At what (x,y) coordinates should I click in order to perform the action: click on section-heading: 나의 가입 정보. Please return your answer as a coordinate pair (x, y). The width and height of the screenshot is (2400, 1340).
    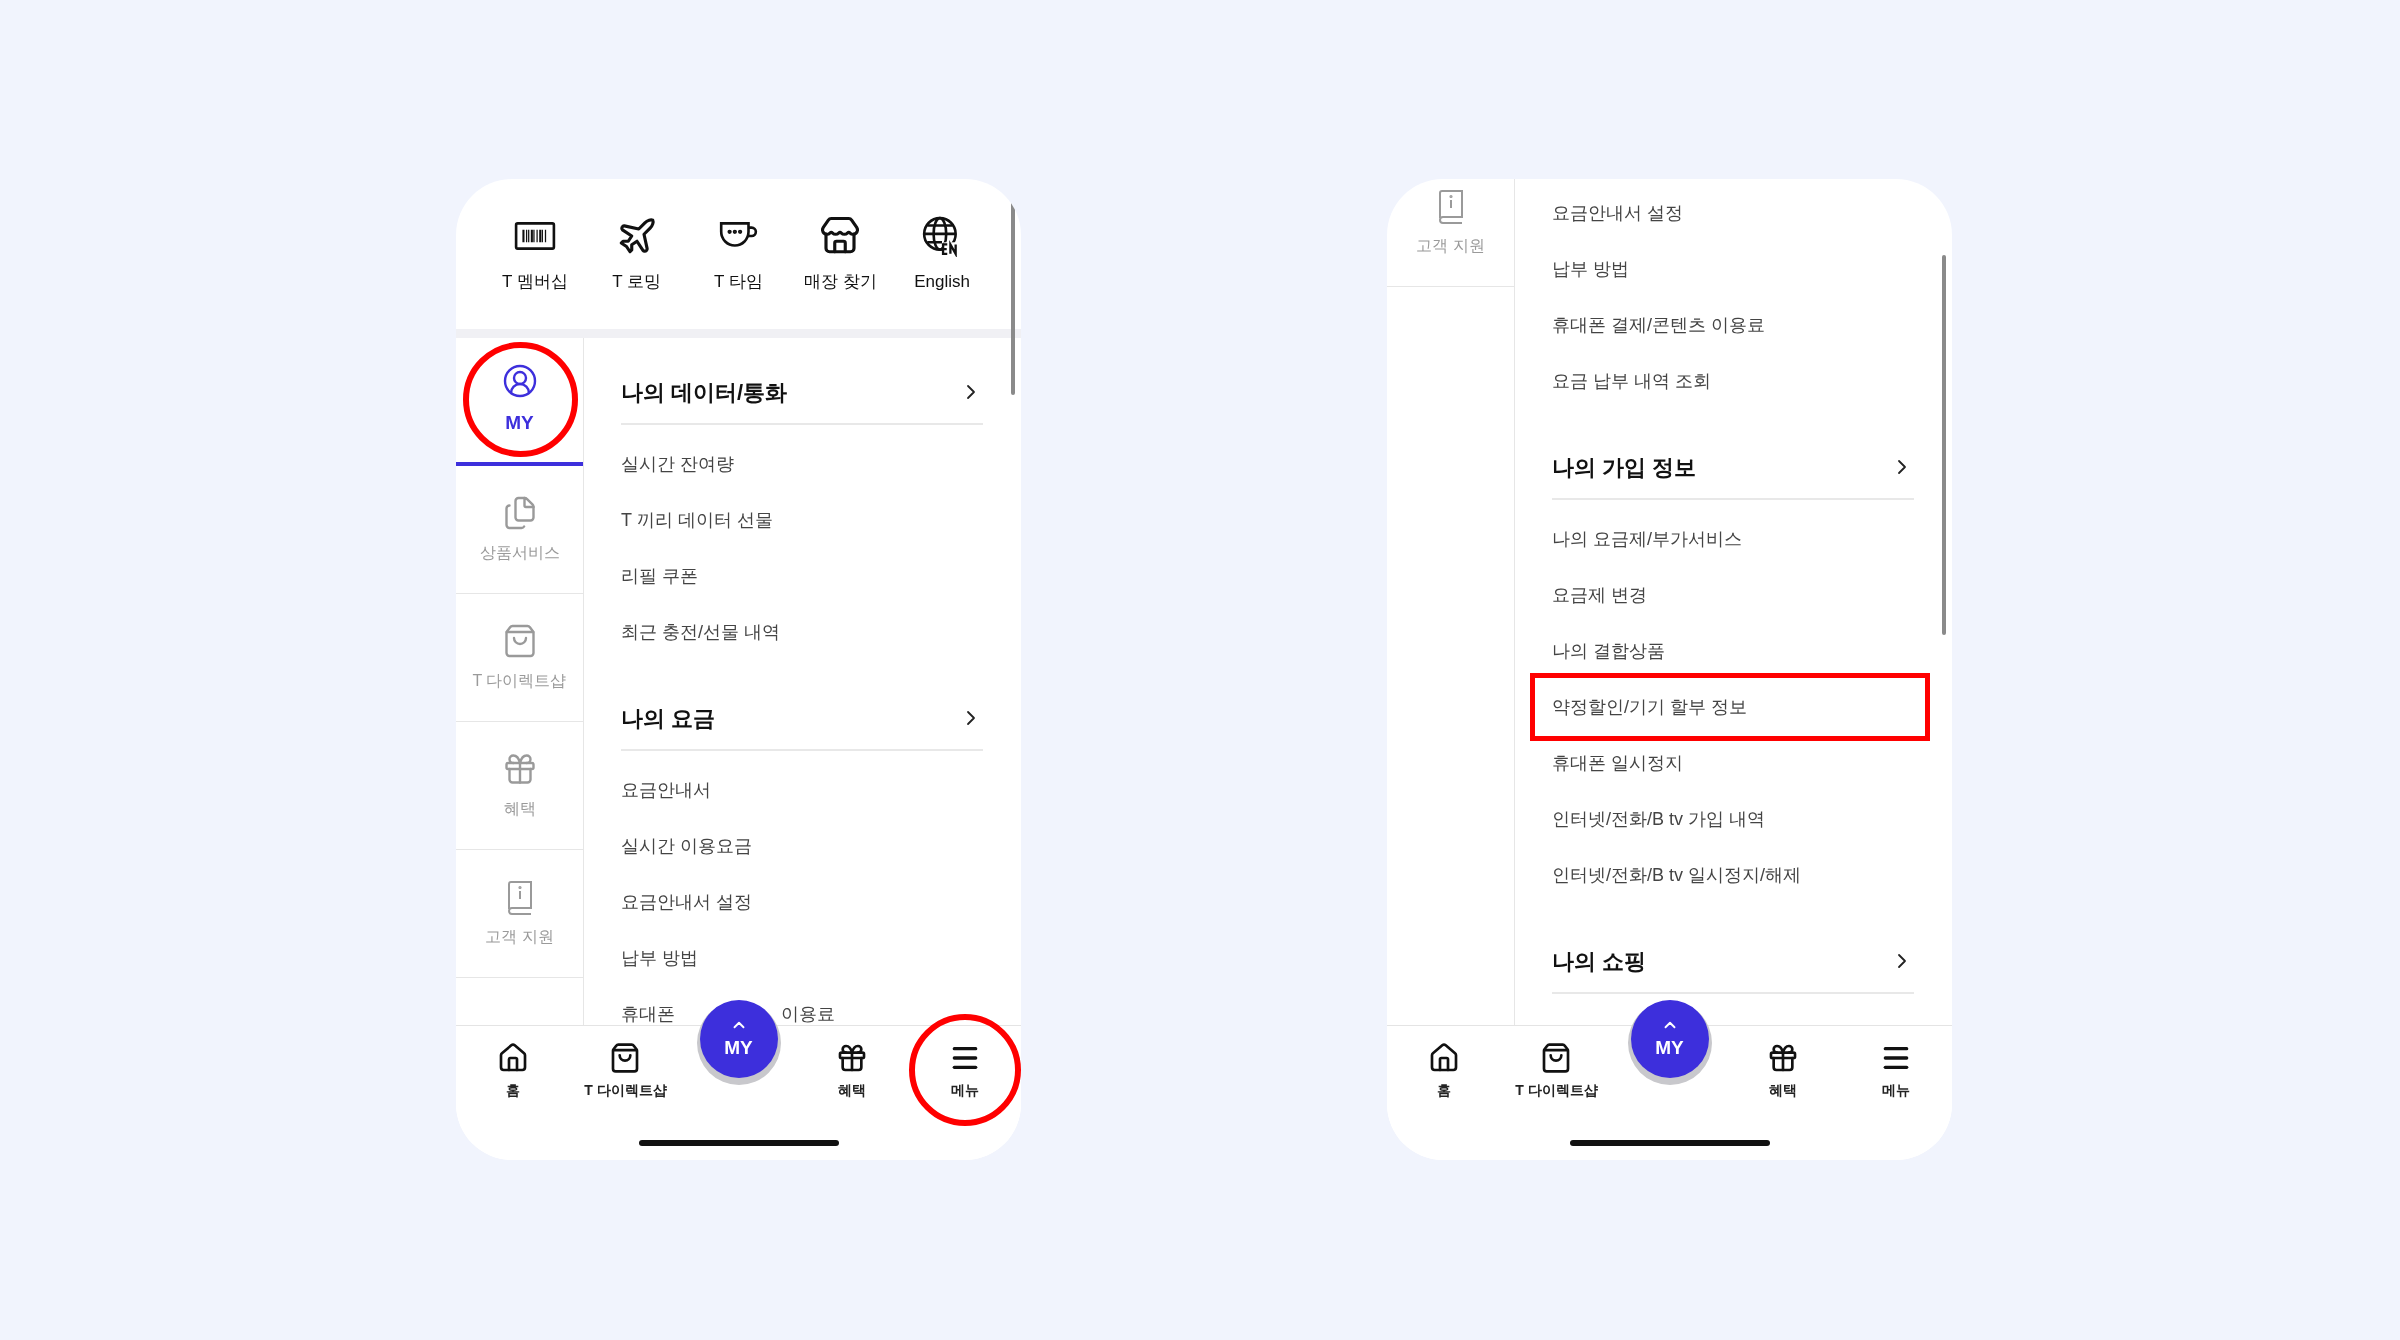
    Looking at the image, I should click on (1733, 468).